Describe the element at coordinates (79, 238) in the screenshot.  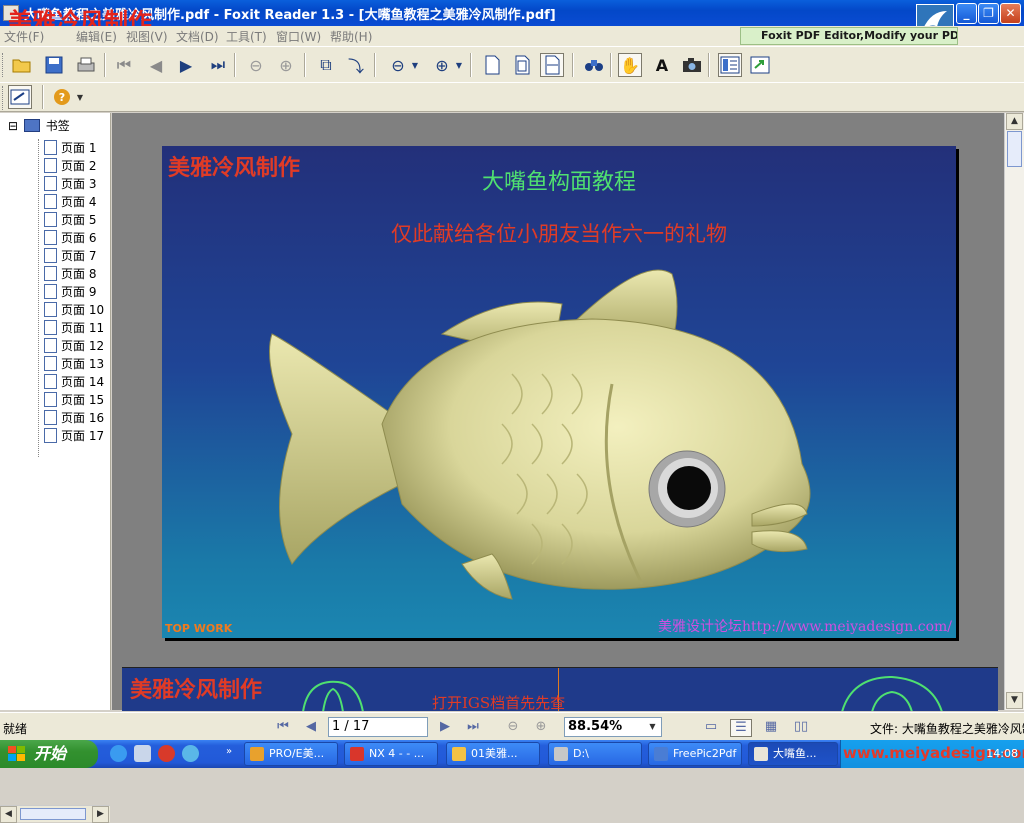
I see `bookmark-label: 页面 6` at that location.